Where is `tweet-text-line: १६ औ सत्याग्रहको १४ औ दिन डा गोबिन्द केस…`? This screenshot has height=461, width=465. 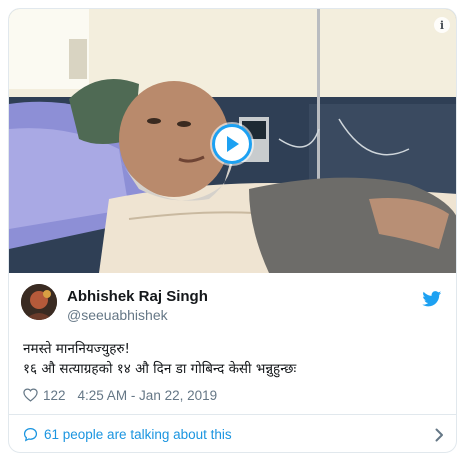
tweet-text-line: १६ औ सत्याग्रहको १४ औ दिन डा गोबिन्द केस… is located at coordinates (160, 369).